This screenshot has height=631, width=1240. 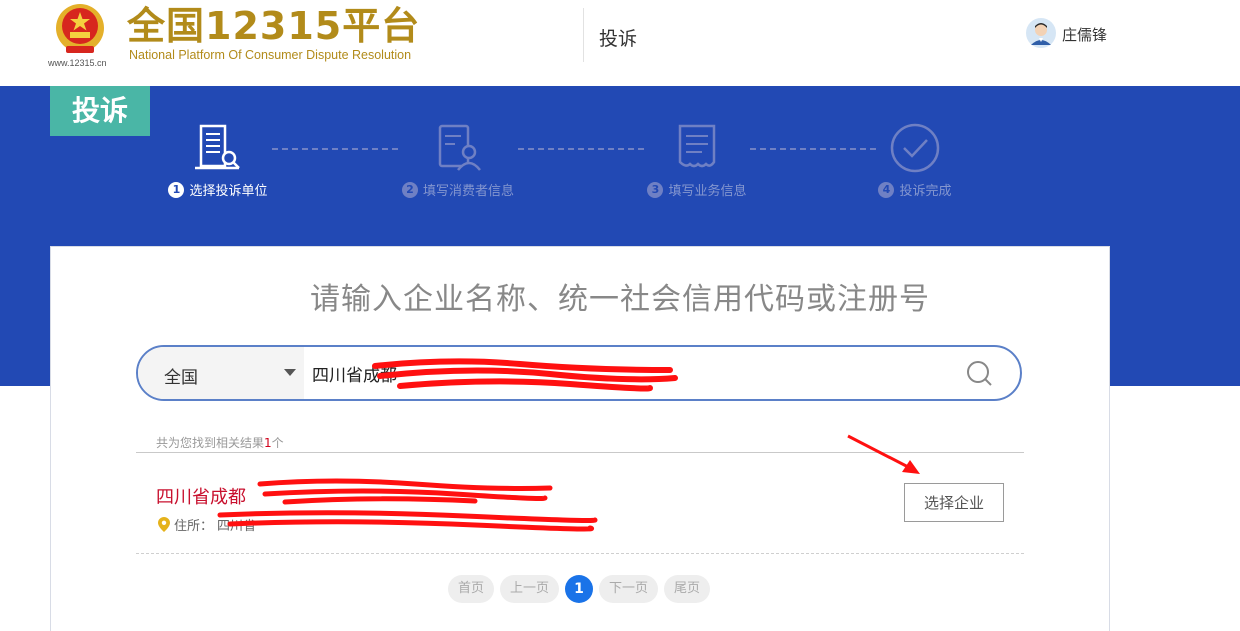 I want to click on header-divider, so click(x=583, y=35).